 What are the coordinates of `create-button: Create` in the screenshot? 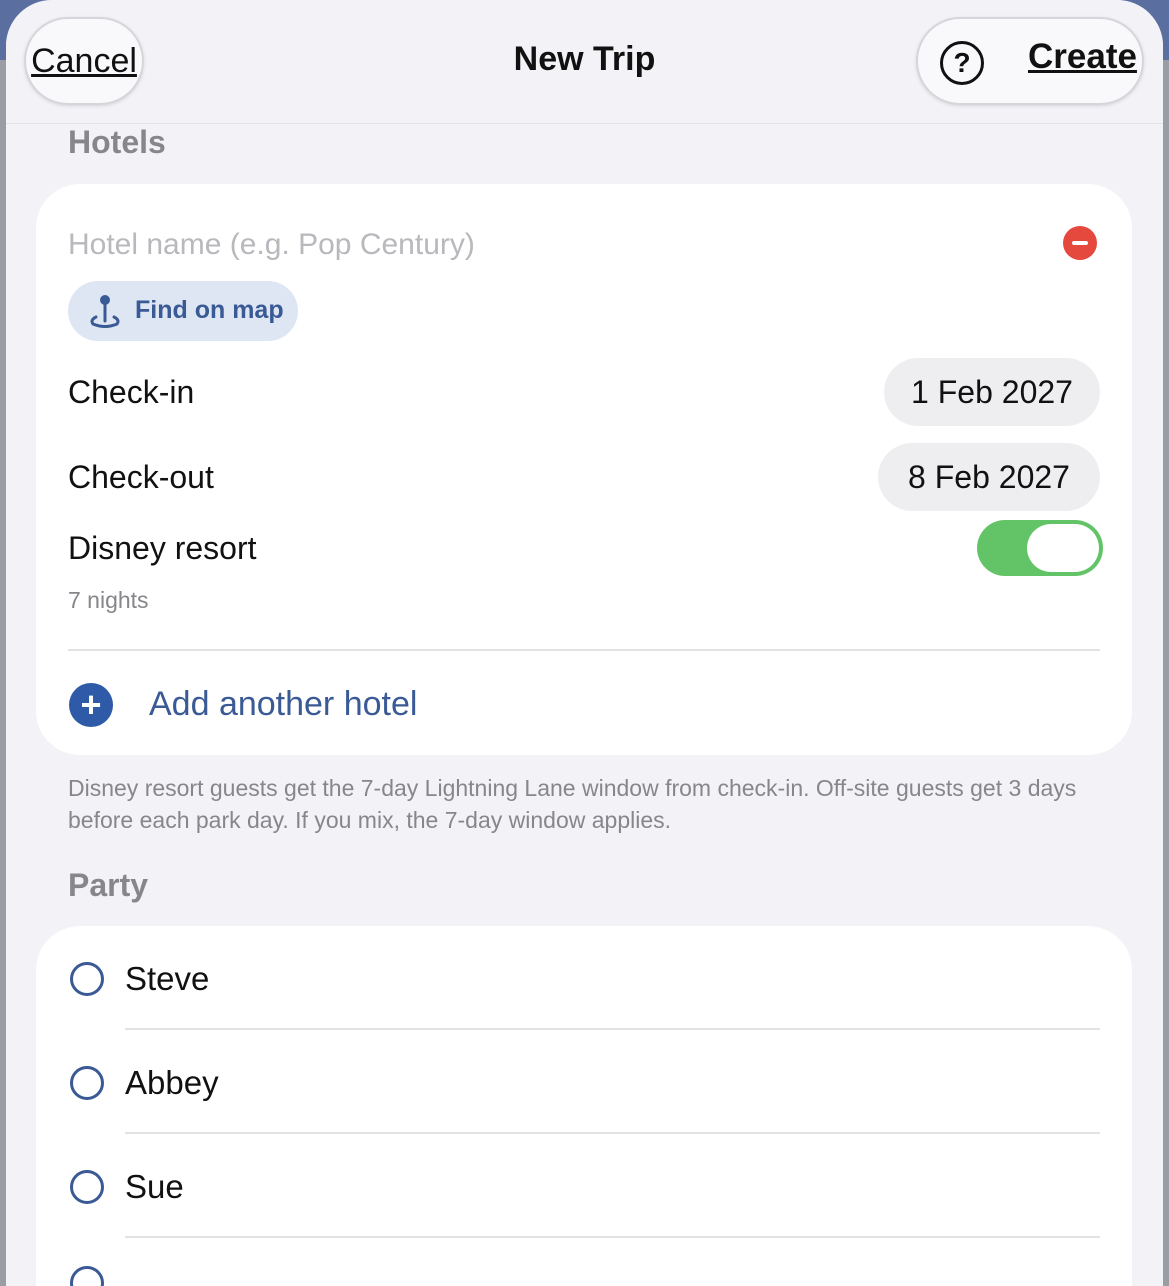 It's located at (1082, 57).